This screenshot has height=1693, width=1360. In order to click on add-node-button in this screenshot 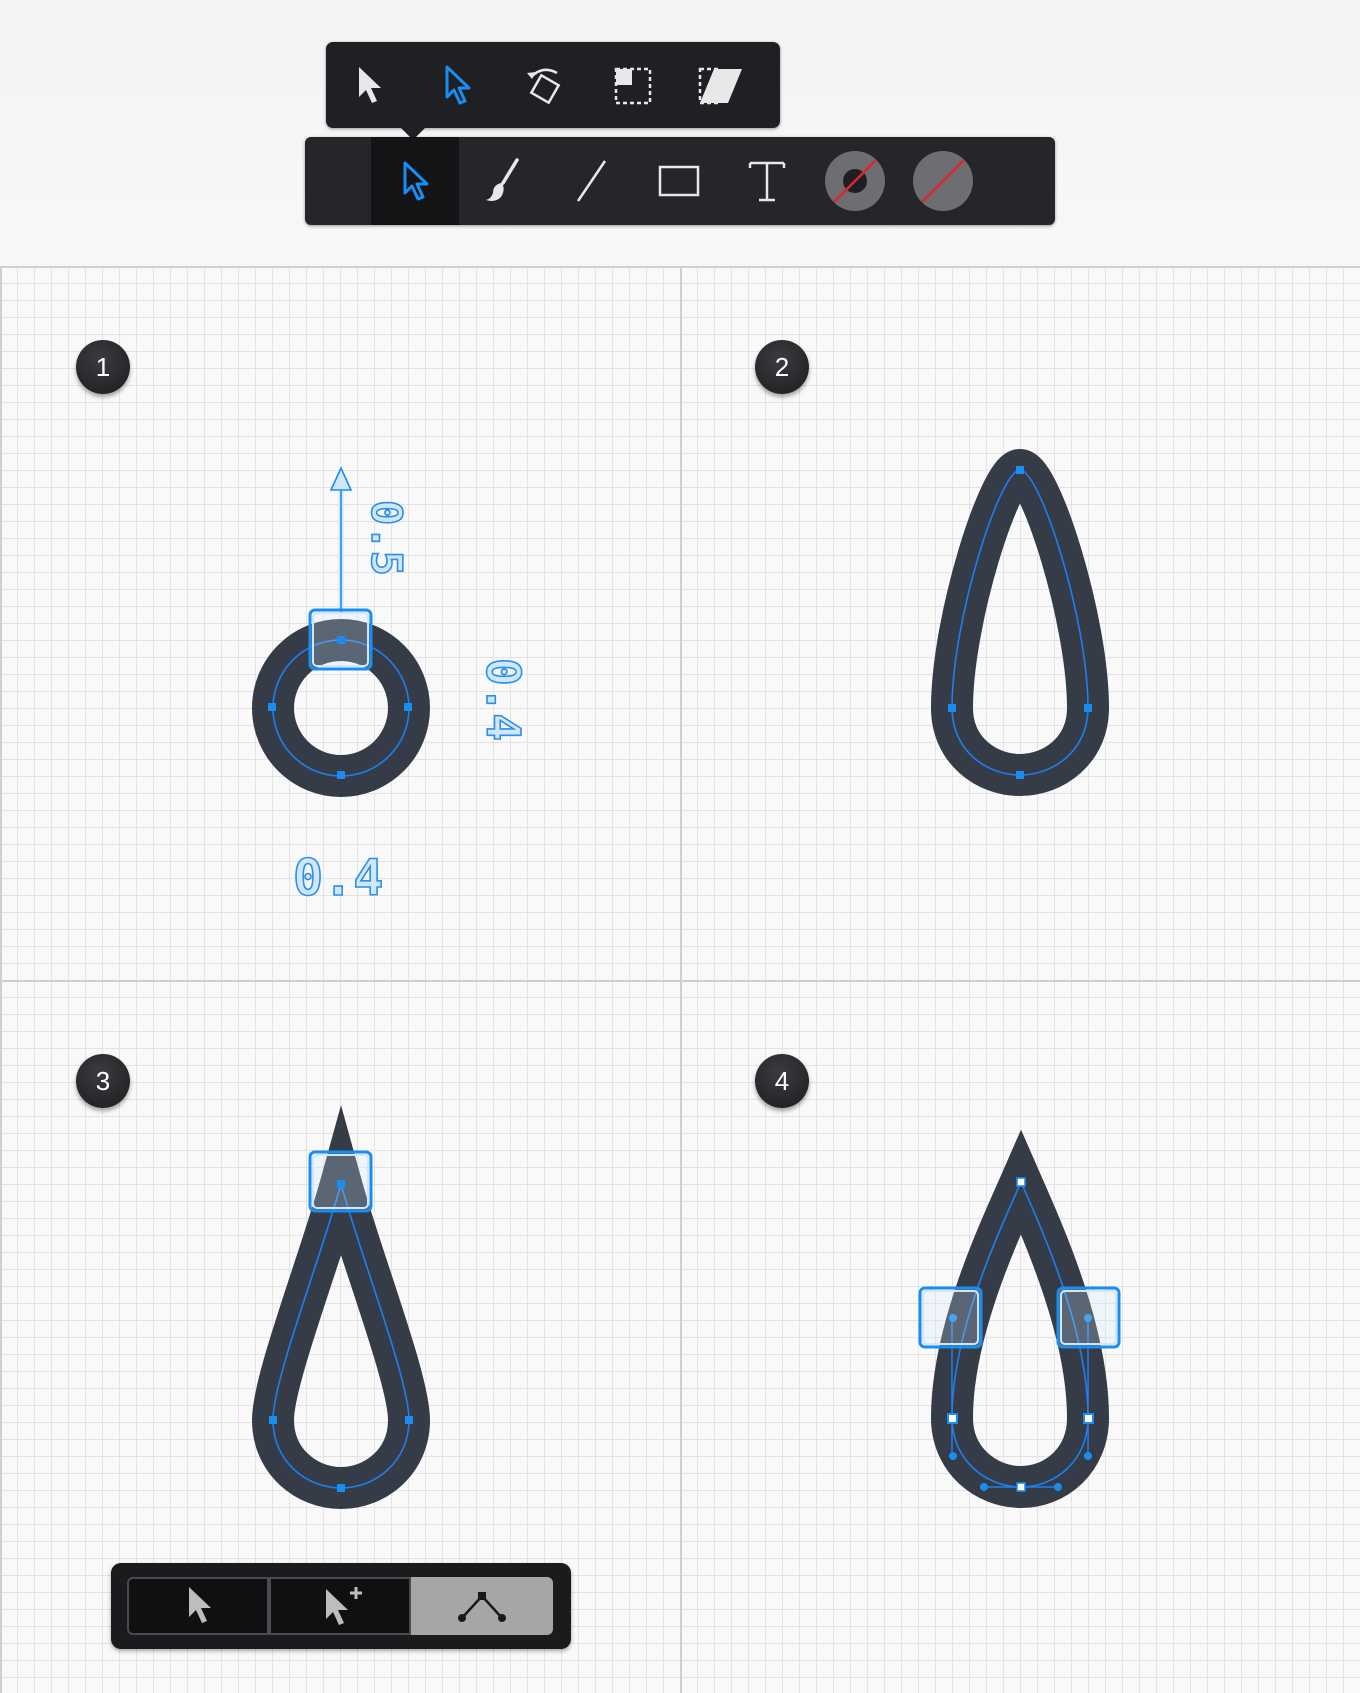, I will do `click(340, 1606)`.